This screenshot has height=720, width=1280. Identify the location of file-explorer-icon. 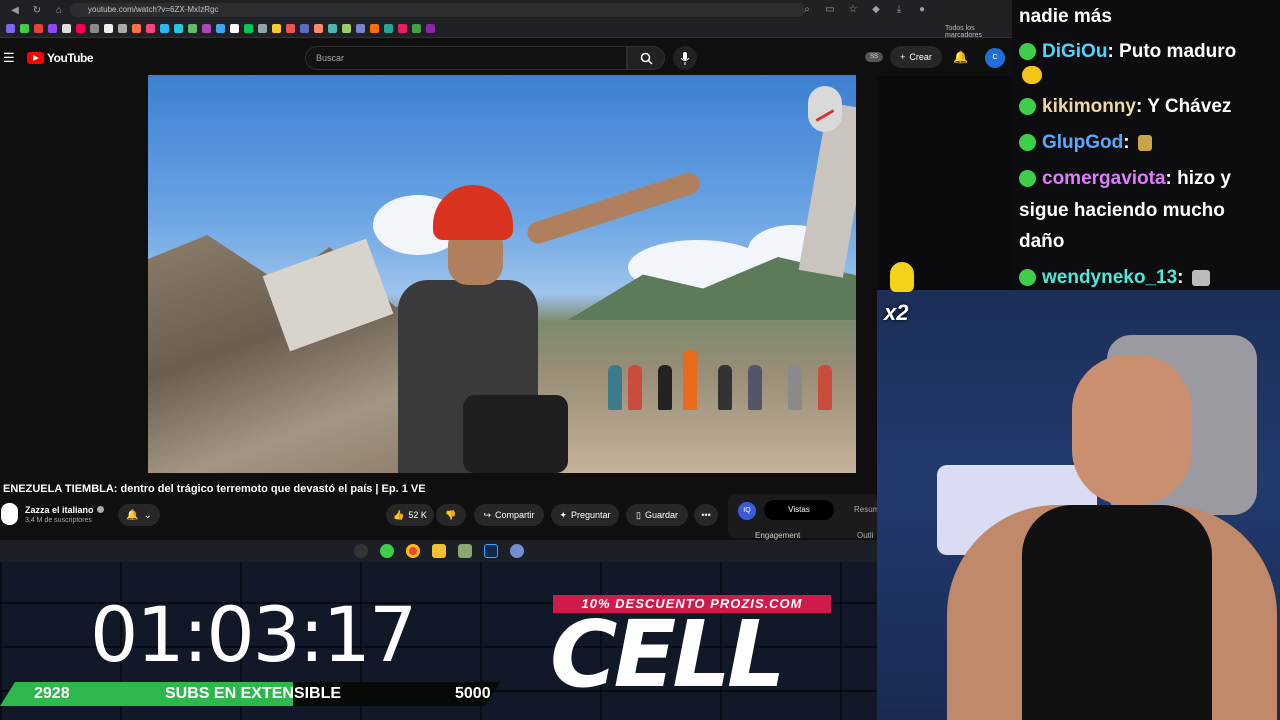
(438, 551).